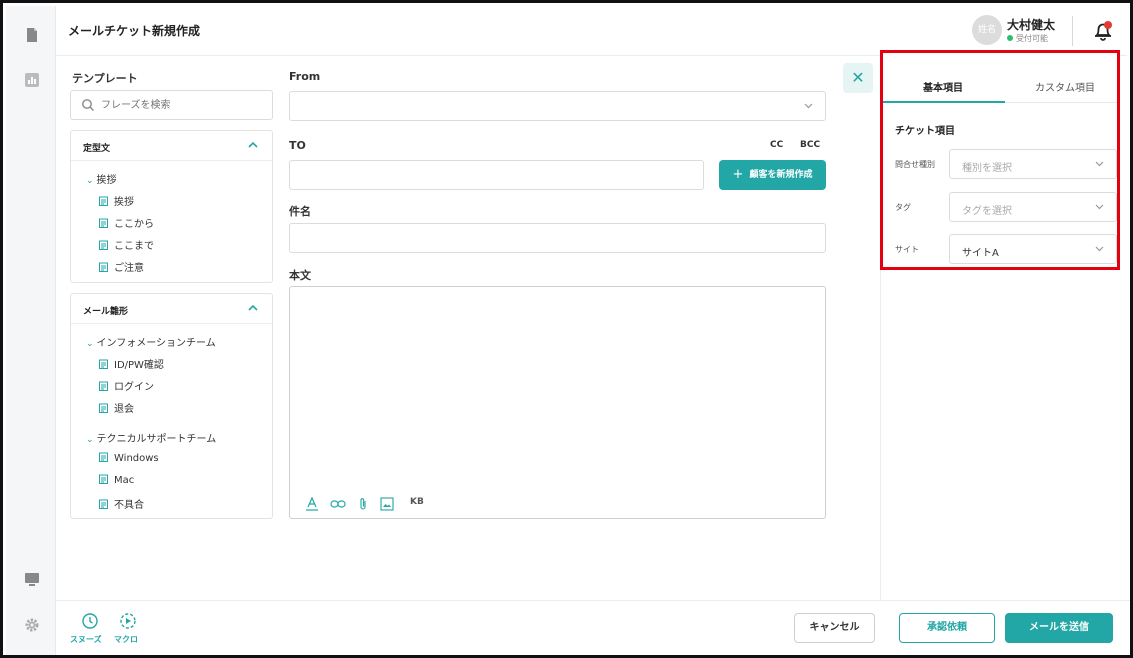 Image resolution: width=1133 pixels, height=658 pixels. What do you see at coordinates (181, 105) in the screenshot?
I see `phrase-search-input` at bounding box center [181, 105].